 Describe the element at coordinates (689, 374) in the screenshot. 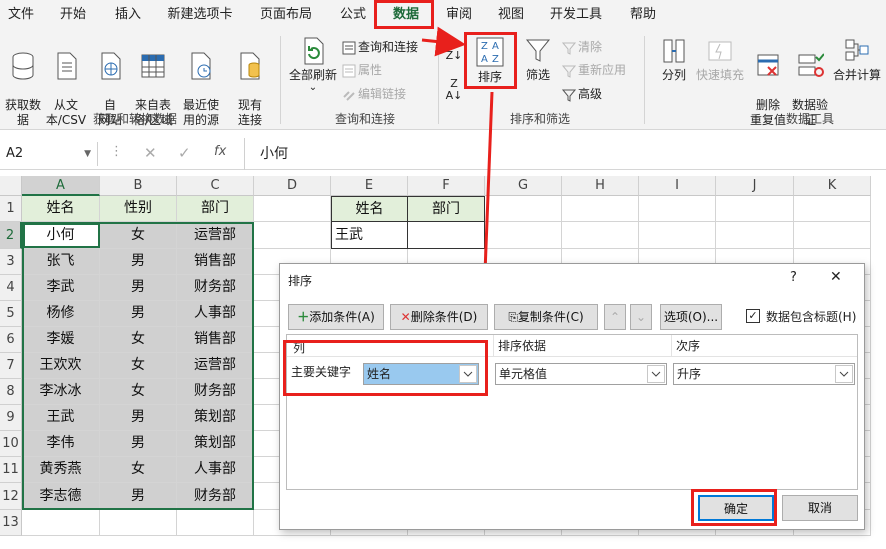

I see `sort-order-value: 升序` at that location.